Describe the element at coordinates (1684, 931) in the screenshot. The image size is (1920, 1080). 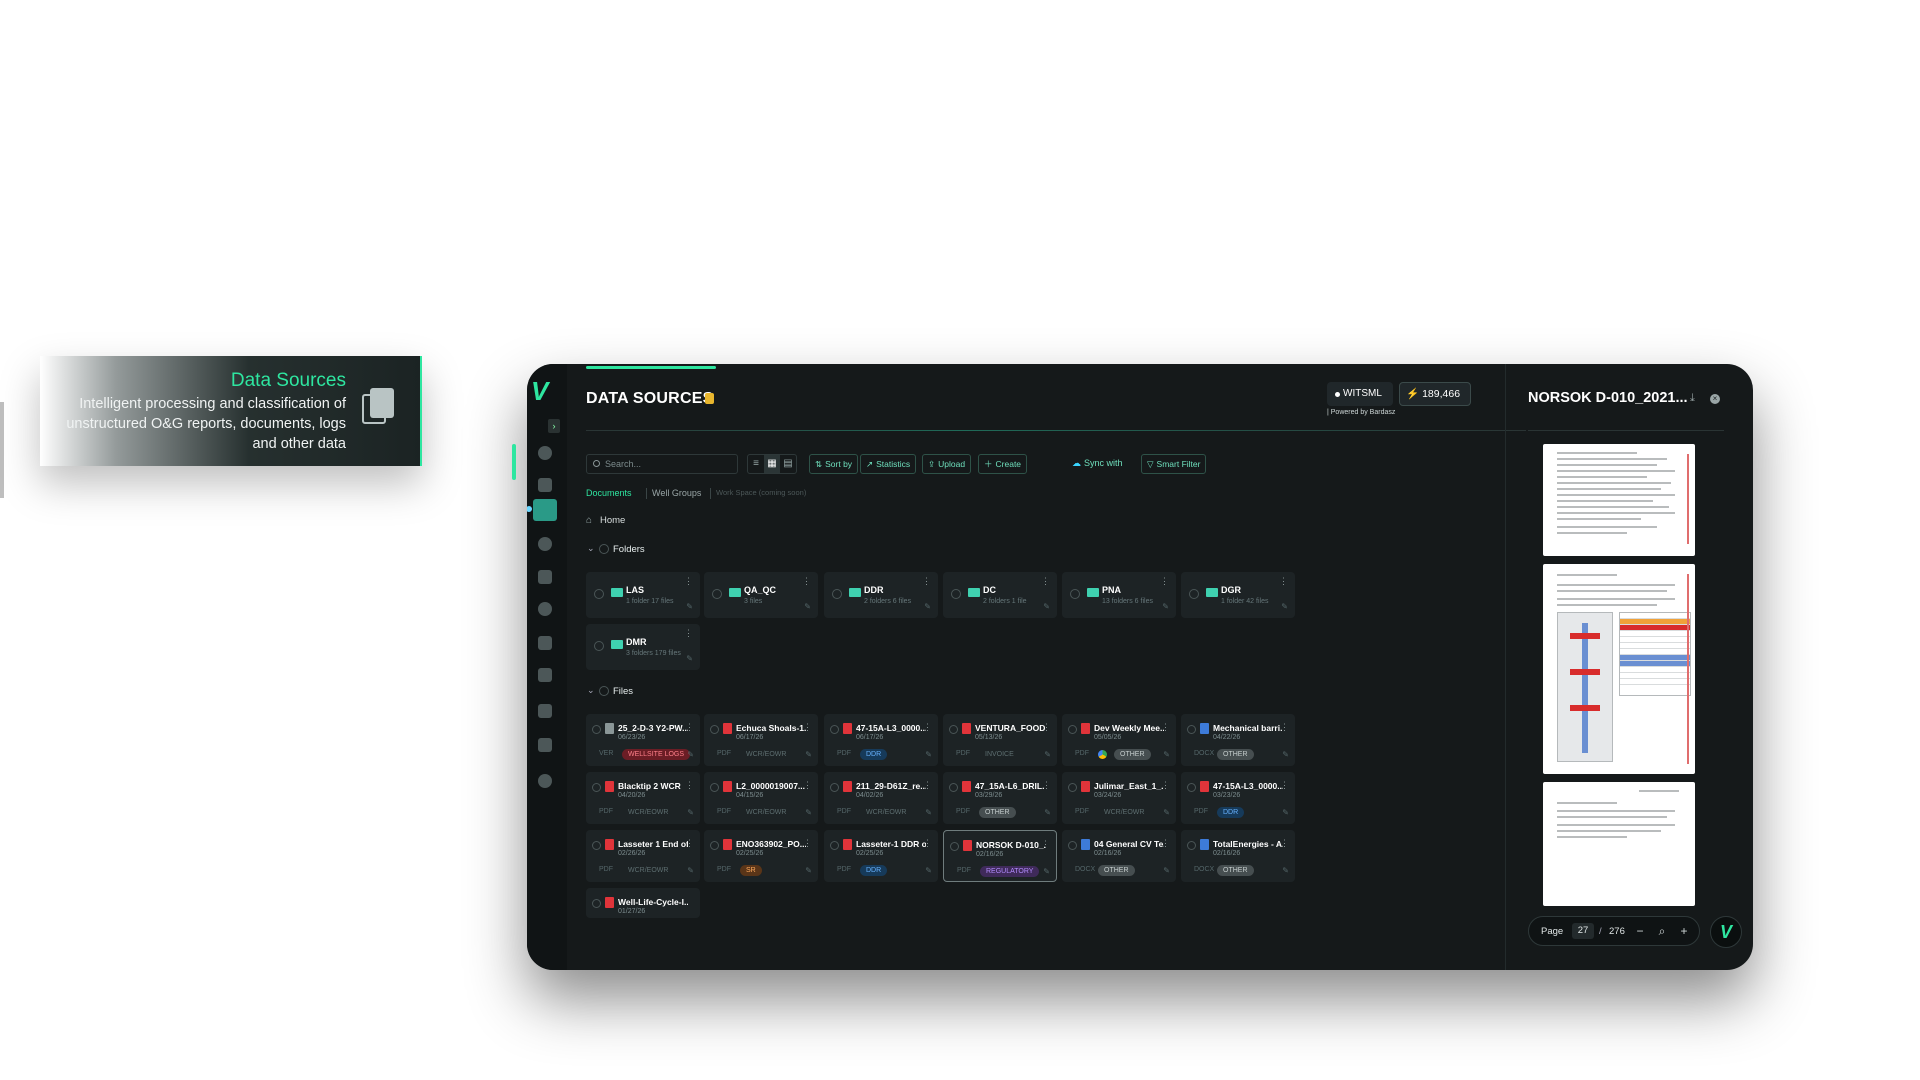
I see `zoom-in-icon: +` at that location.